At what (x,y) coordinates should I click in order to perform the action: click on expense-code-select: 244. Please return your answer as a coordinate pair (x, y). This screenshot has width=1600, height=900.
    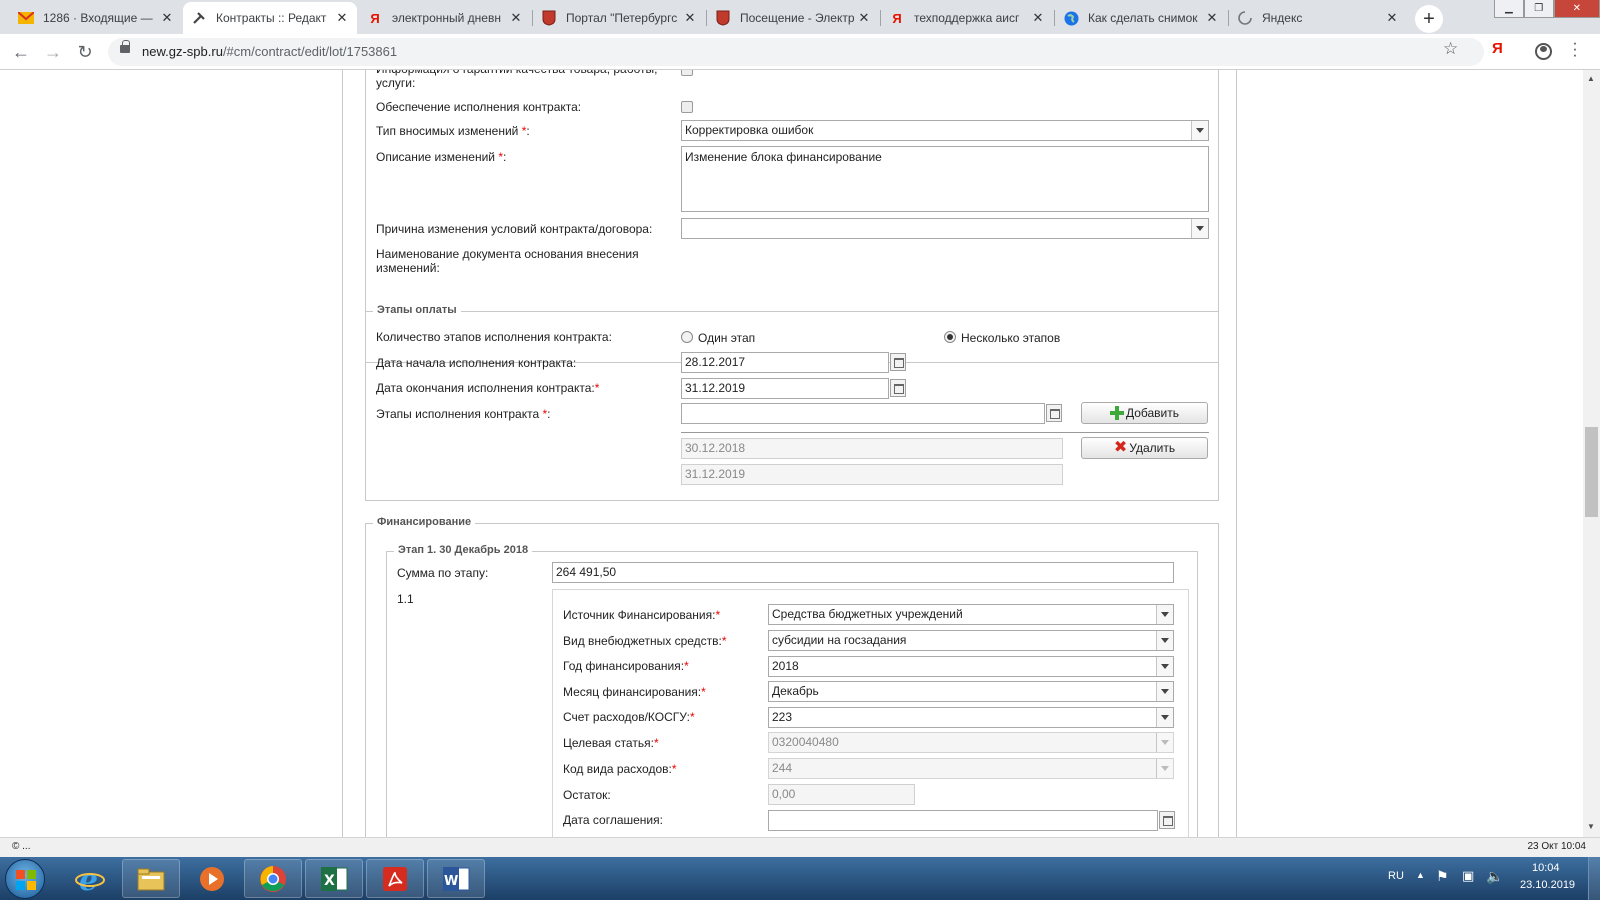
    Looking at the image, I should click on (971, 768).